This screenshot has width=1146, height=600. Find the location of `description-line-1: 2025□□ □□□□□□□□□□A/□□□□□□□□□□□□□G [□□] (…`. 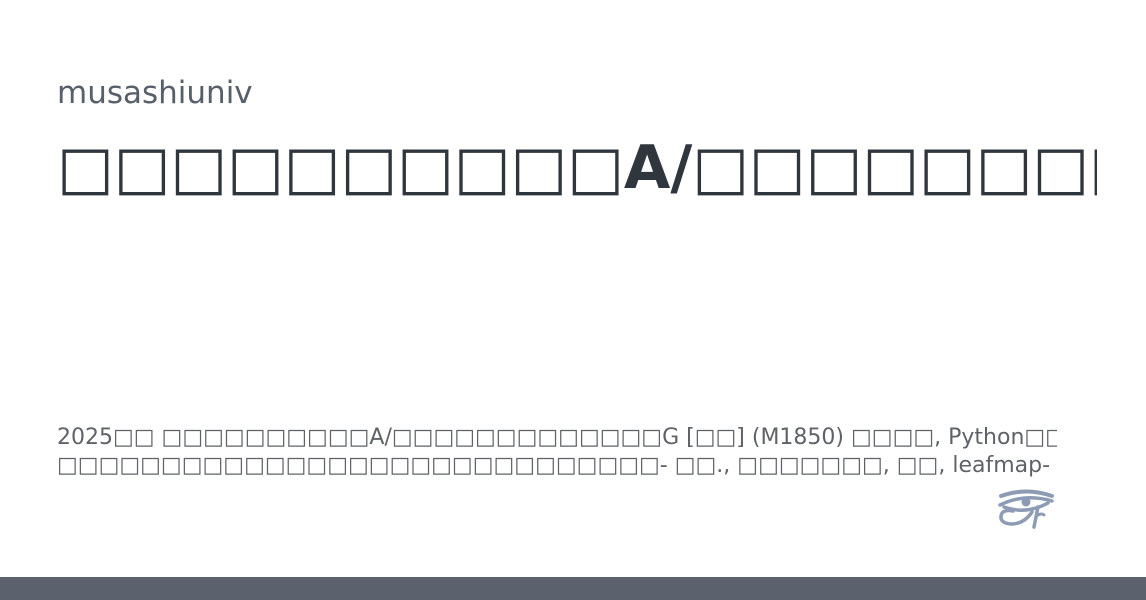

description-line-1: 2025□□ □□□□□□□□□□A/□□□□□□□□□□□□□G [□□] (… is located at coordinates (557, 437).